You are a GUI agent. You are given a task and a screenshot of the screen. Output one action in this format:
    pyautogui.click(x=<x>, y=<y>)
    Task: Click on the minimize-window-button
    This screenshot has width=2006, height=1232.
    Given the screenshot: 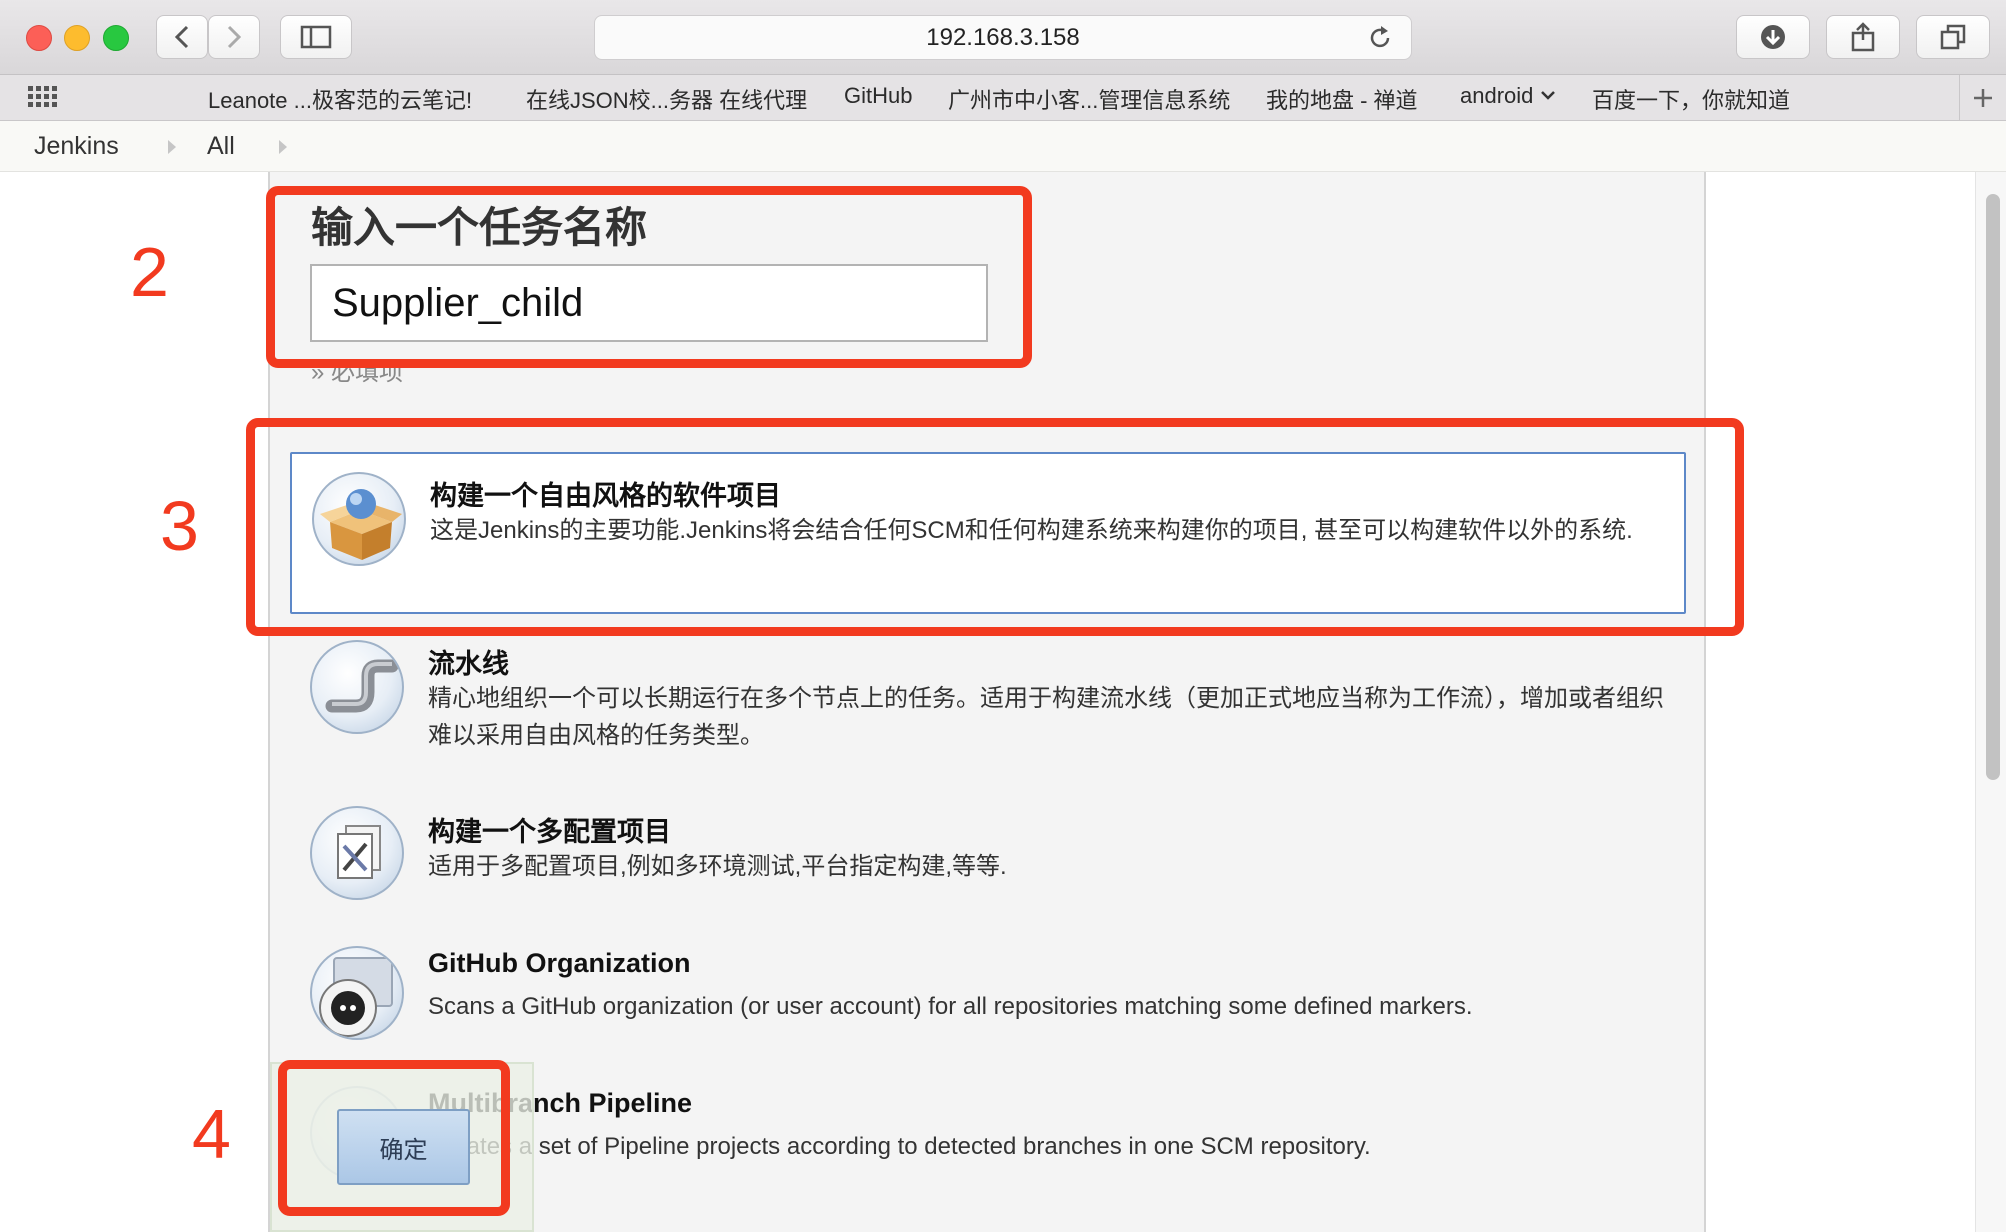 What is the action you would take?
    pyautogui.click(x=77, y=38)
    